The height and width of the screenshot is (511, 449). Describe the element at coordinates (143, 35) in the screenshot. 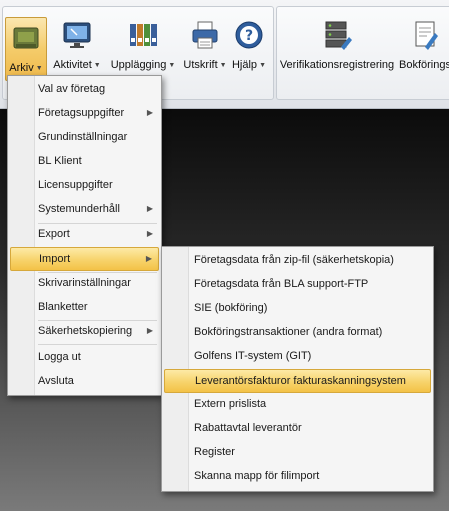

I see `binders-icon` at that location.